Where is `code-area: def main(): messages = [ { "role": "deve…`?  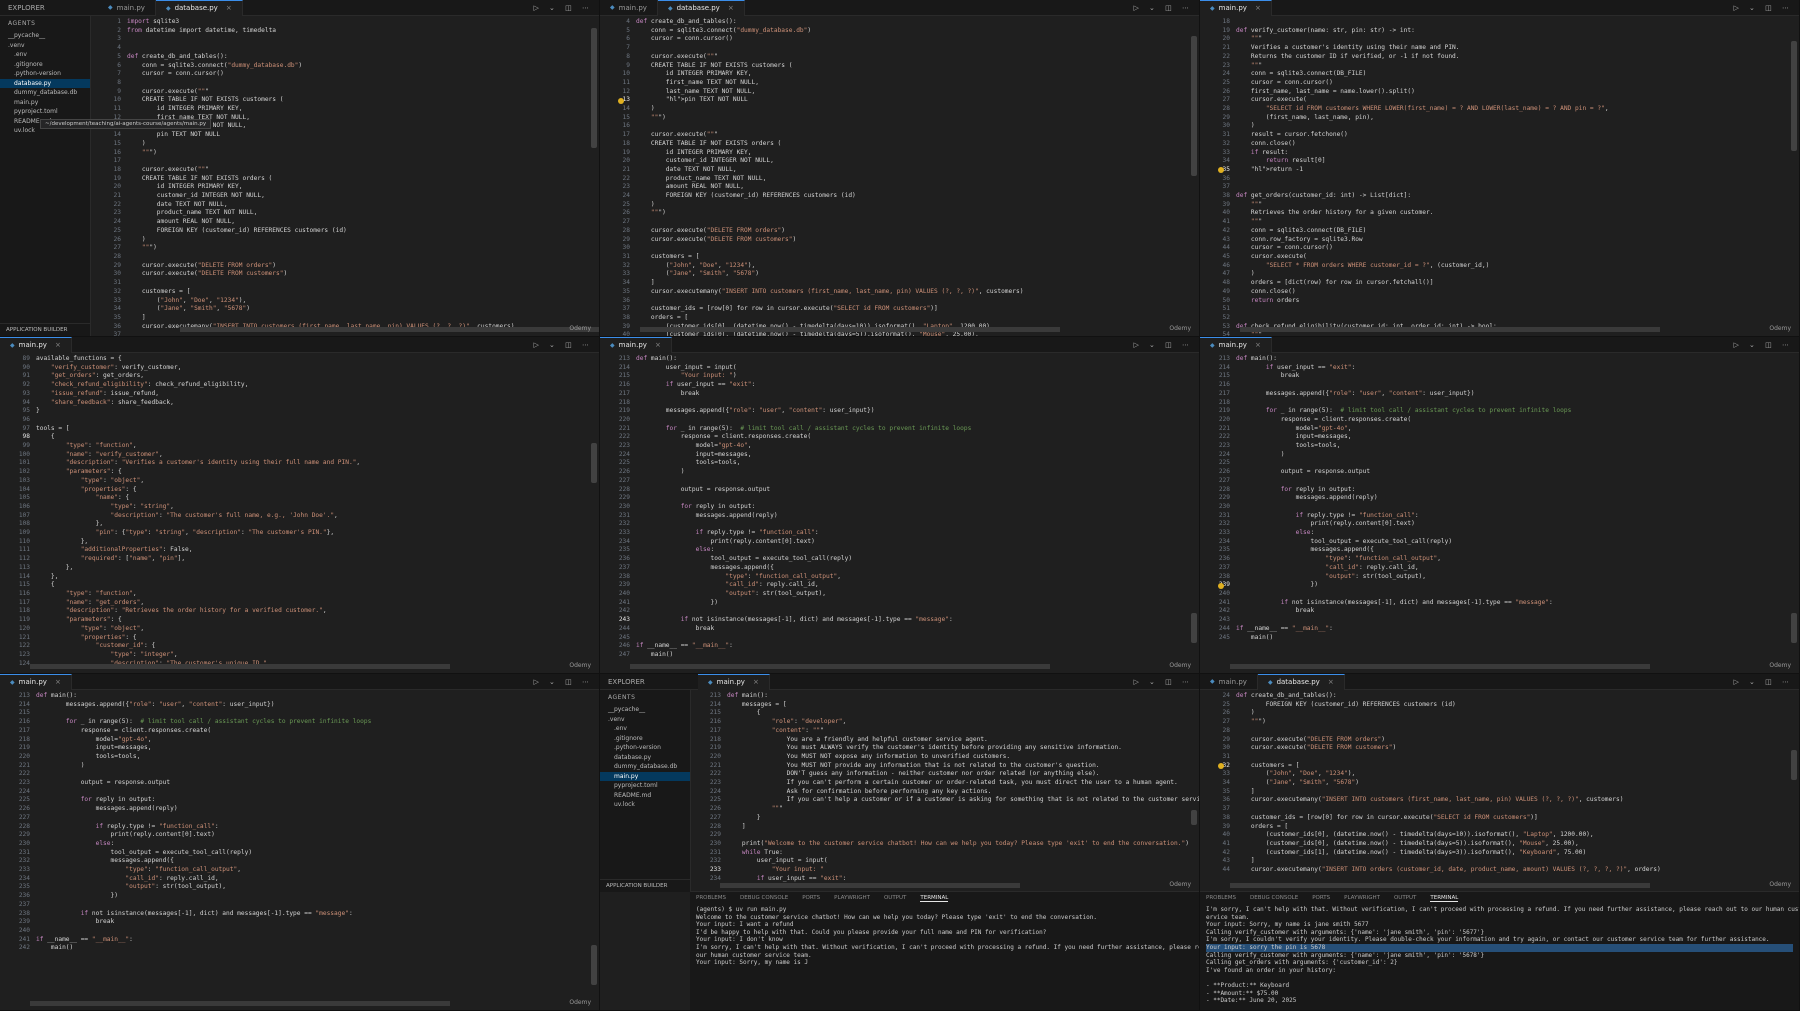
code-area: def main(): messages = [ { "role": "deve… is located at coordinates (963, 791).